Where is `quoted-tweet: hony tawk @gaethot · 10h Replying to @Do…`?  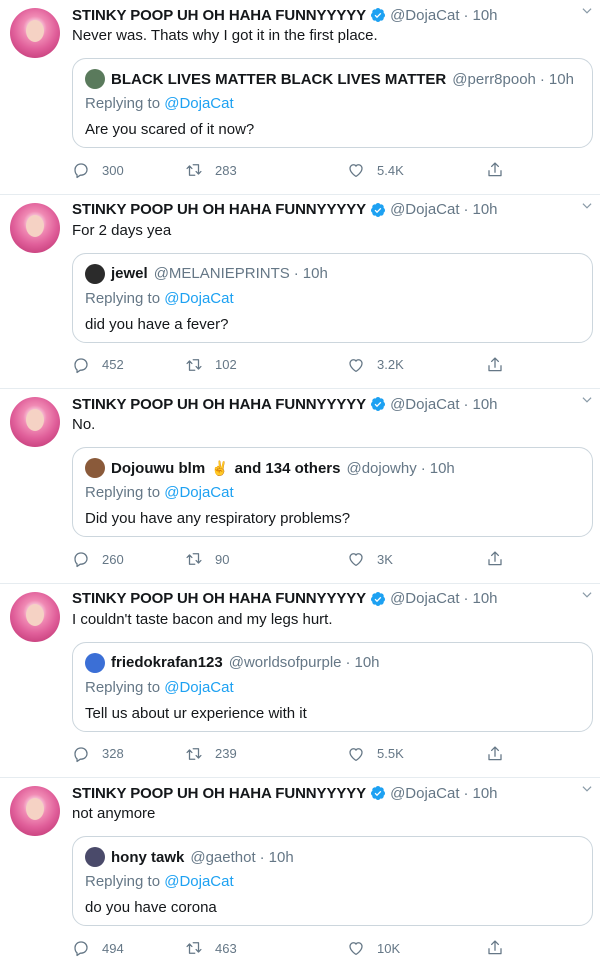 quoted-tweet: hony tawk @gaethot · 10h Replying to @Do… is located at coordinates (332, 881).